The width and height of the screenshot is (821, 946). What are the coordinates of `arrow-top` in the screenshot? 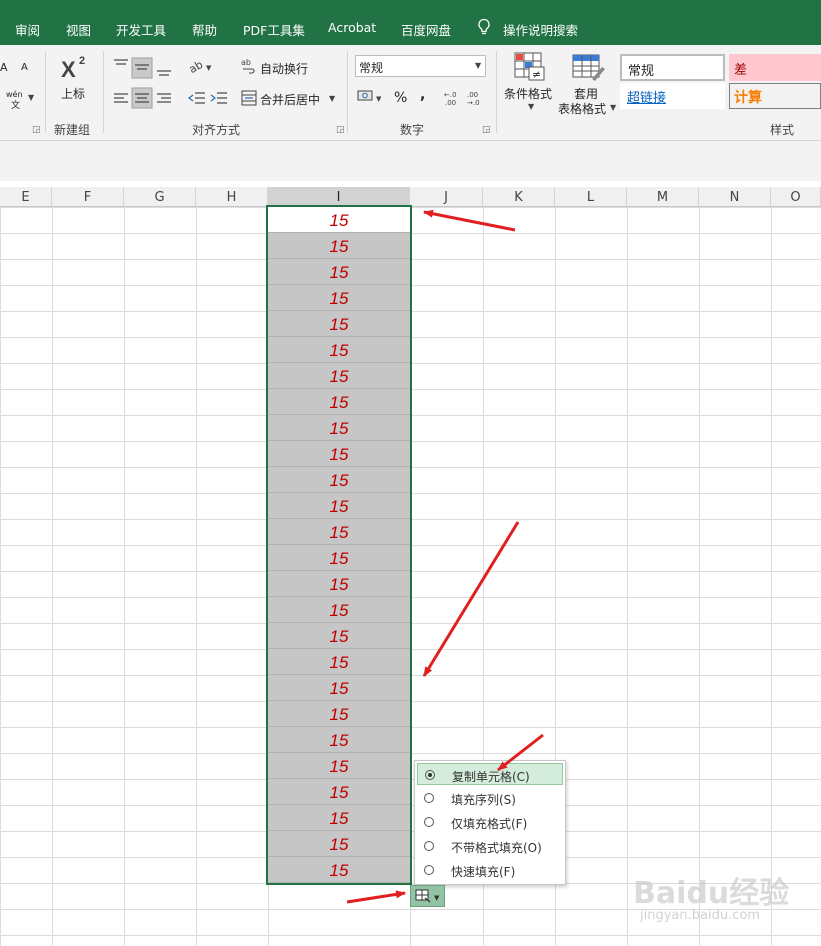 It's located at (469, 220).